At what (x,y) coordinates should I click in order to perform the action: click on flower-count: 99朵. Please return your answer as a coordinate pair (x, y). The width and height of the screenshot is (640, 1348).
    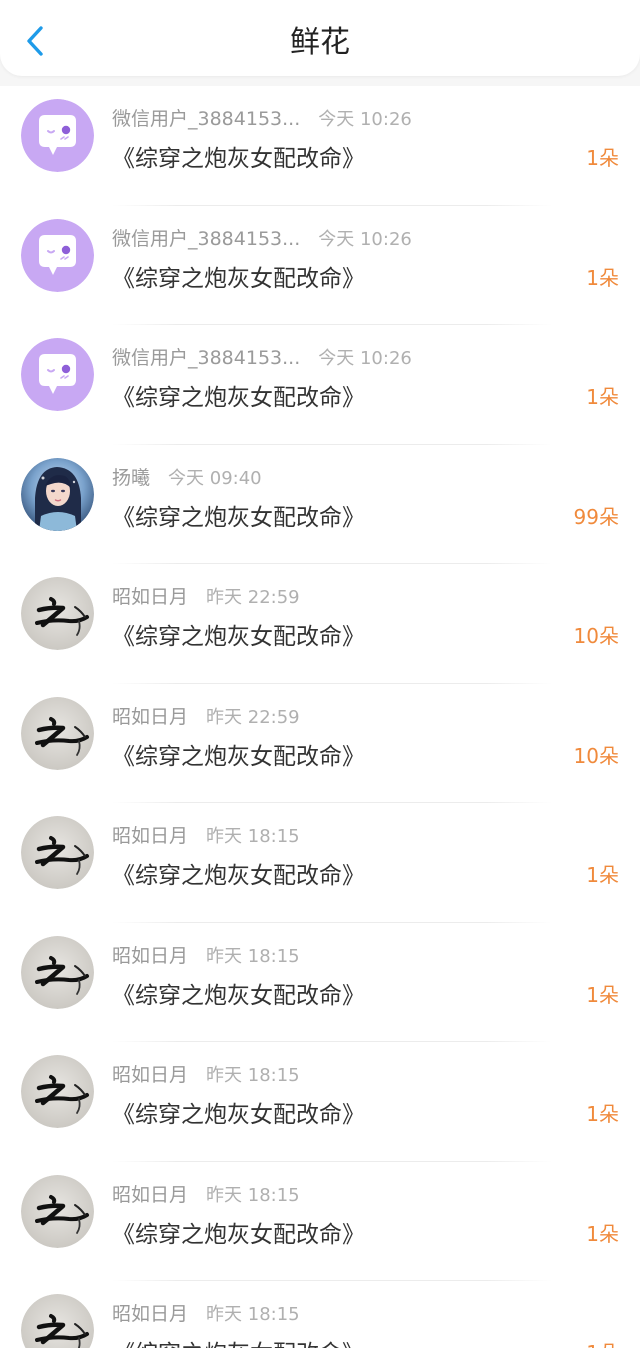
    Looking at the image, I should click on (596, 516).